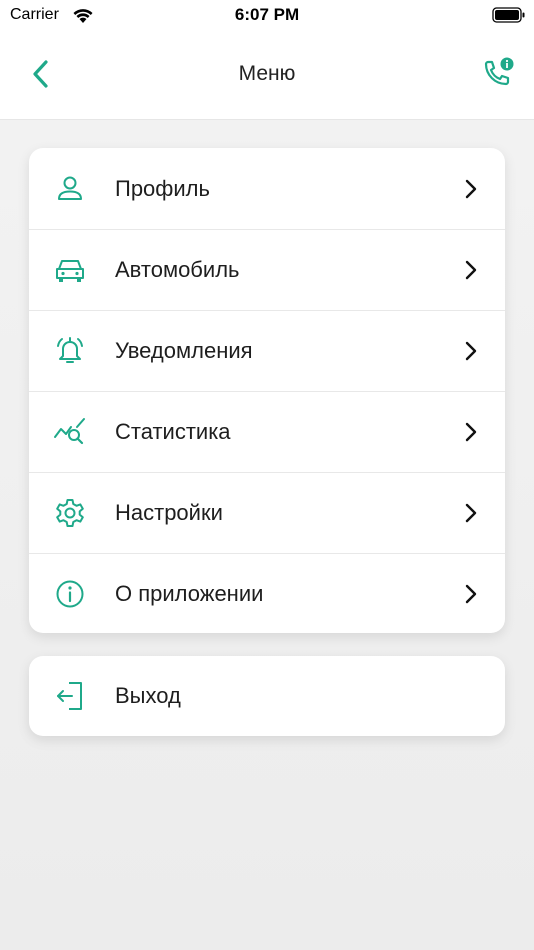 This screenshot has height=950, width=534. What do you see at coordinates (173, 431) in the screenshot?
I see `menu-item-label: Статистика` at bounding box center [173, 431].